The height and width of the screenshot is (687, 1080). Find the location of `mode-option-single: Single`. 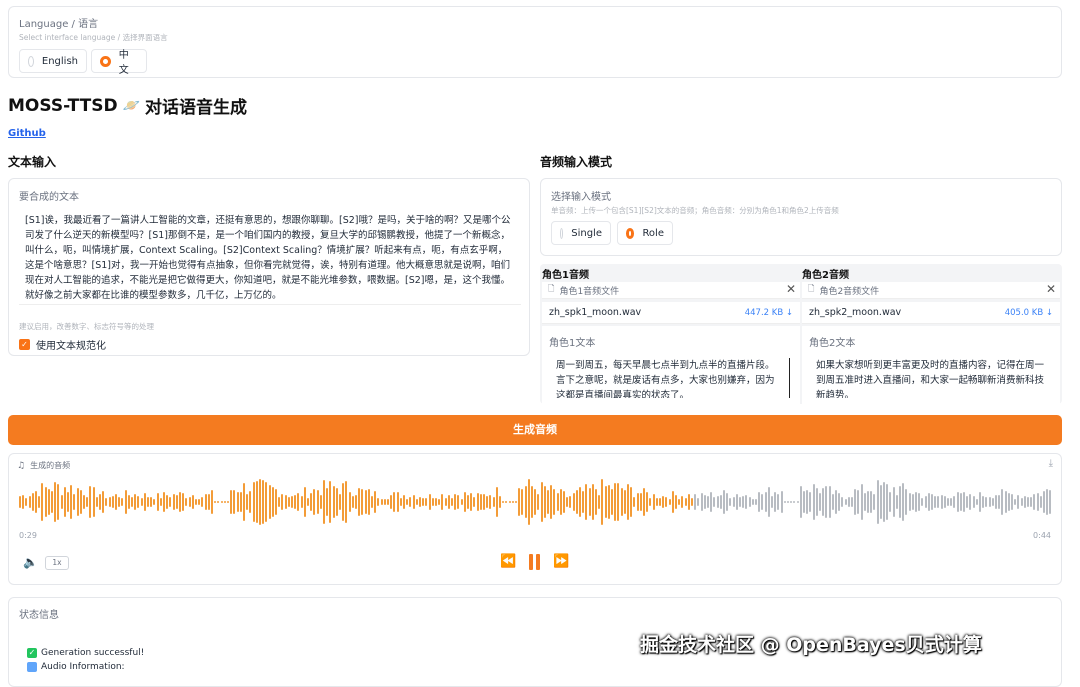

mode-option-single: Single is located at coordinates (581, 233).